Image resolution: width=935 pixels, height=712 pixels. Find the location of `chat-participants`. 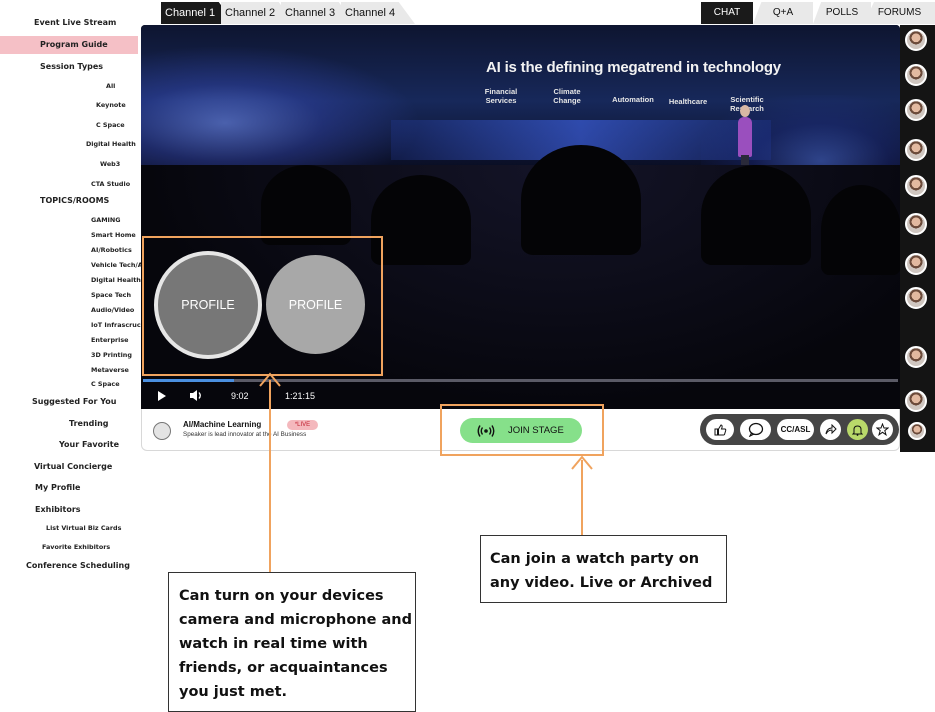

chat-participants is located at coordinates (917, 238).